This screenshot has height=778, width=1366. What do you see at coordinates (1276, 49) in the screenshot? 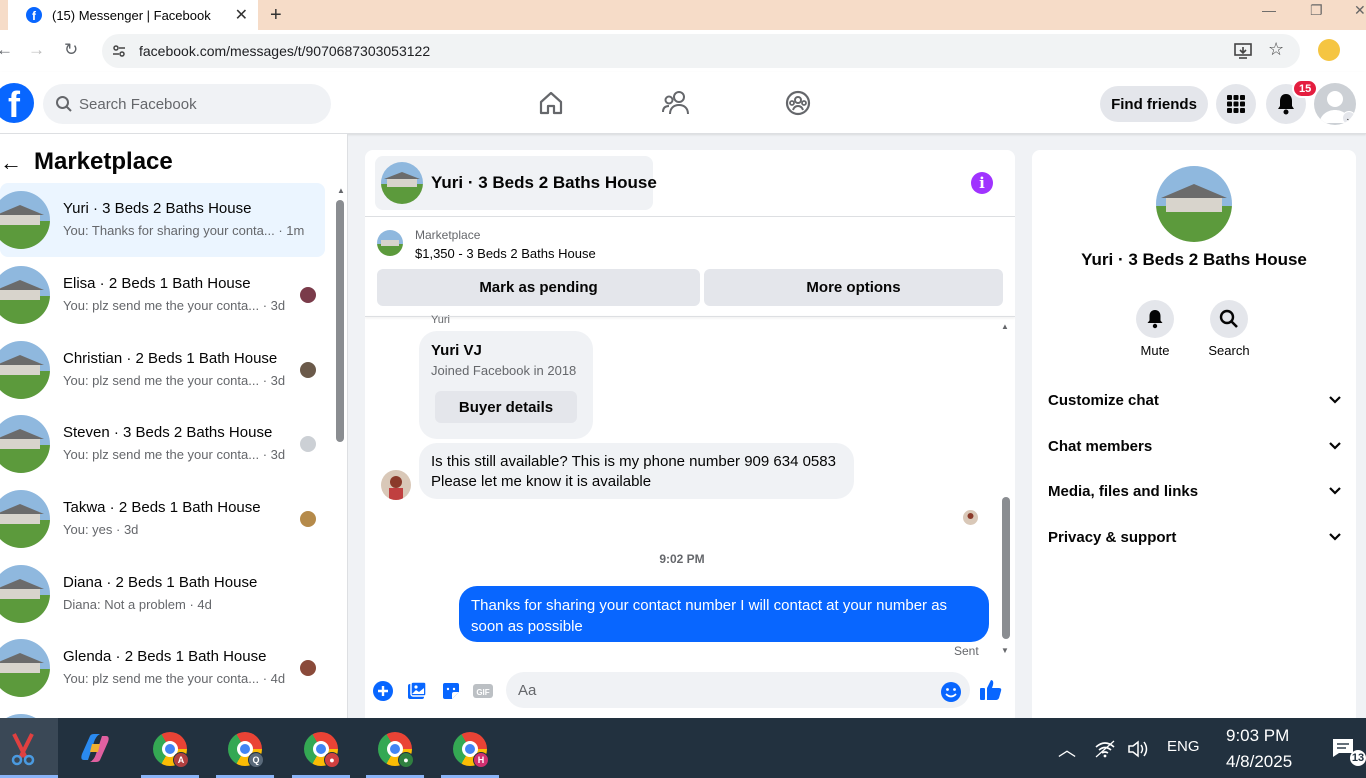
I see `bookmark-star-icon: ☆` at bounding box center [1276, 49].